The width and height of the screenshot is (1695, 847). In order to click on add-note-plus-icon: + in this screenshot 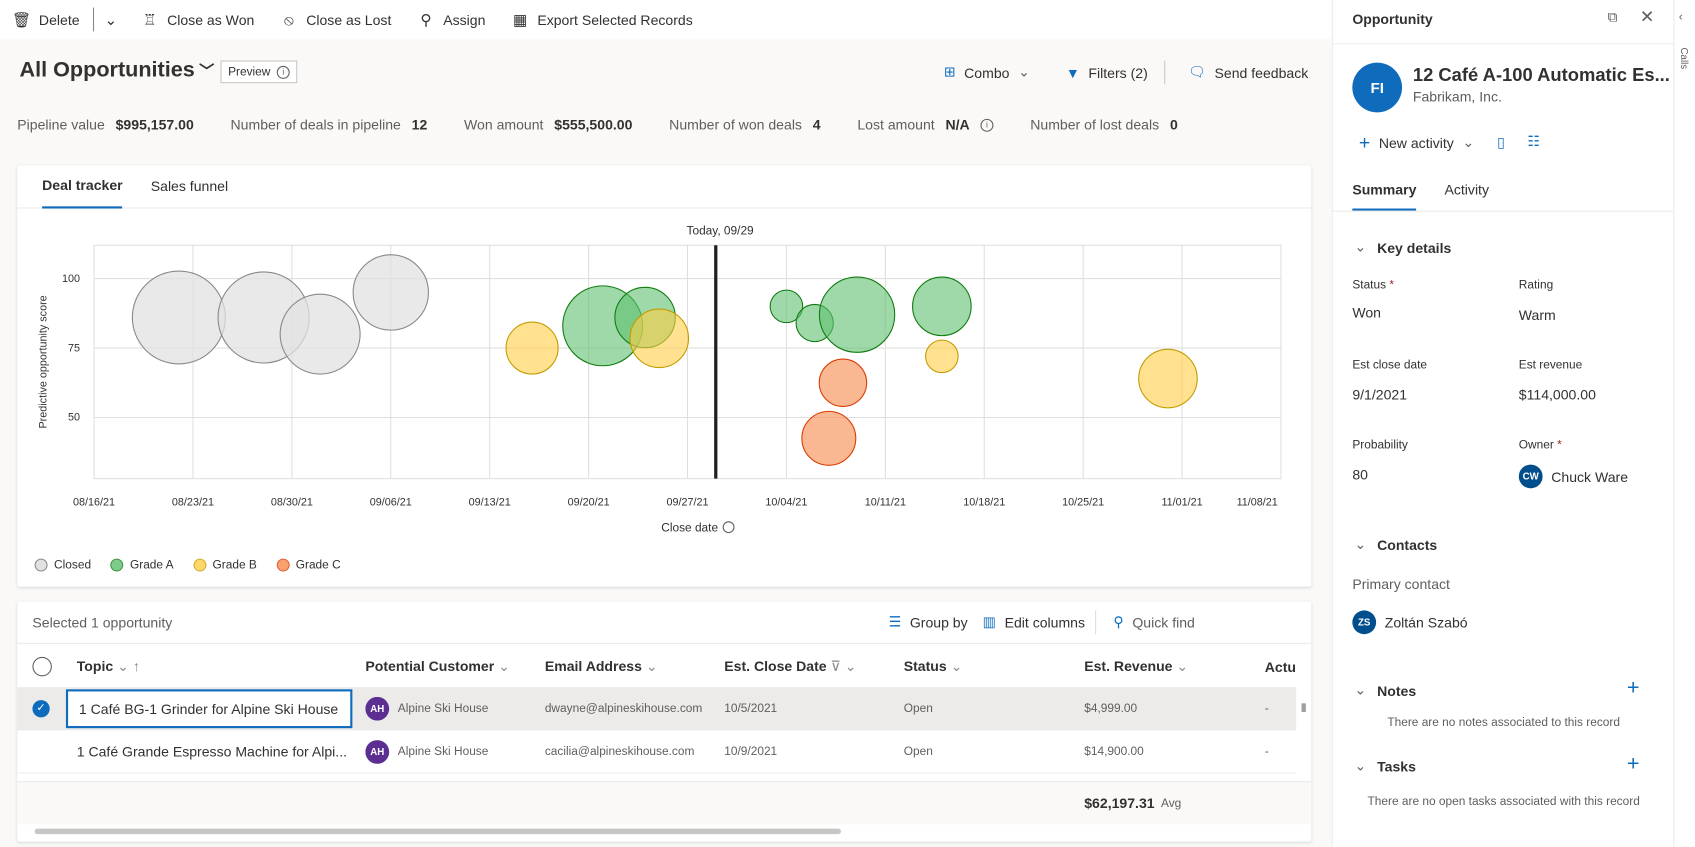, I will do `click(1633, 688)`.